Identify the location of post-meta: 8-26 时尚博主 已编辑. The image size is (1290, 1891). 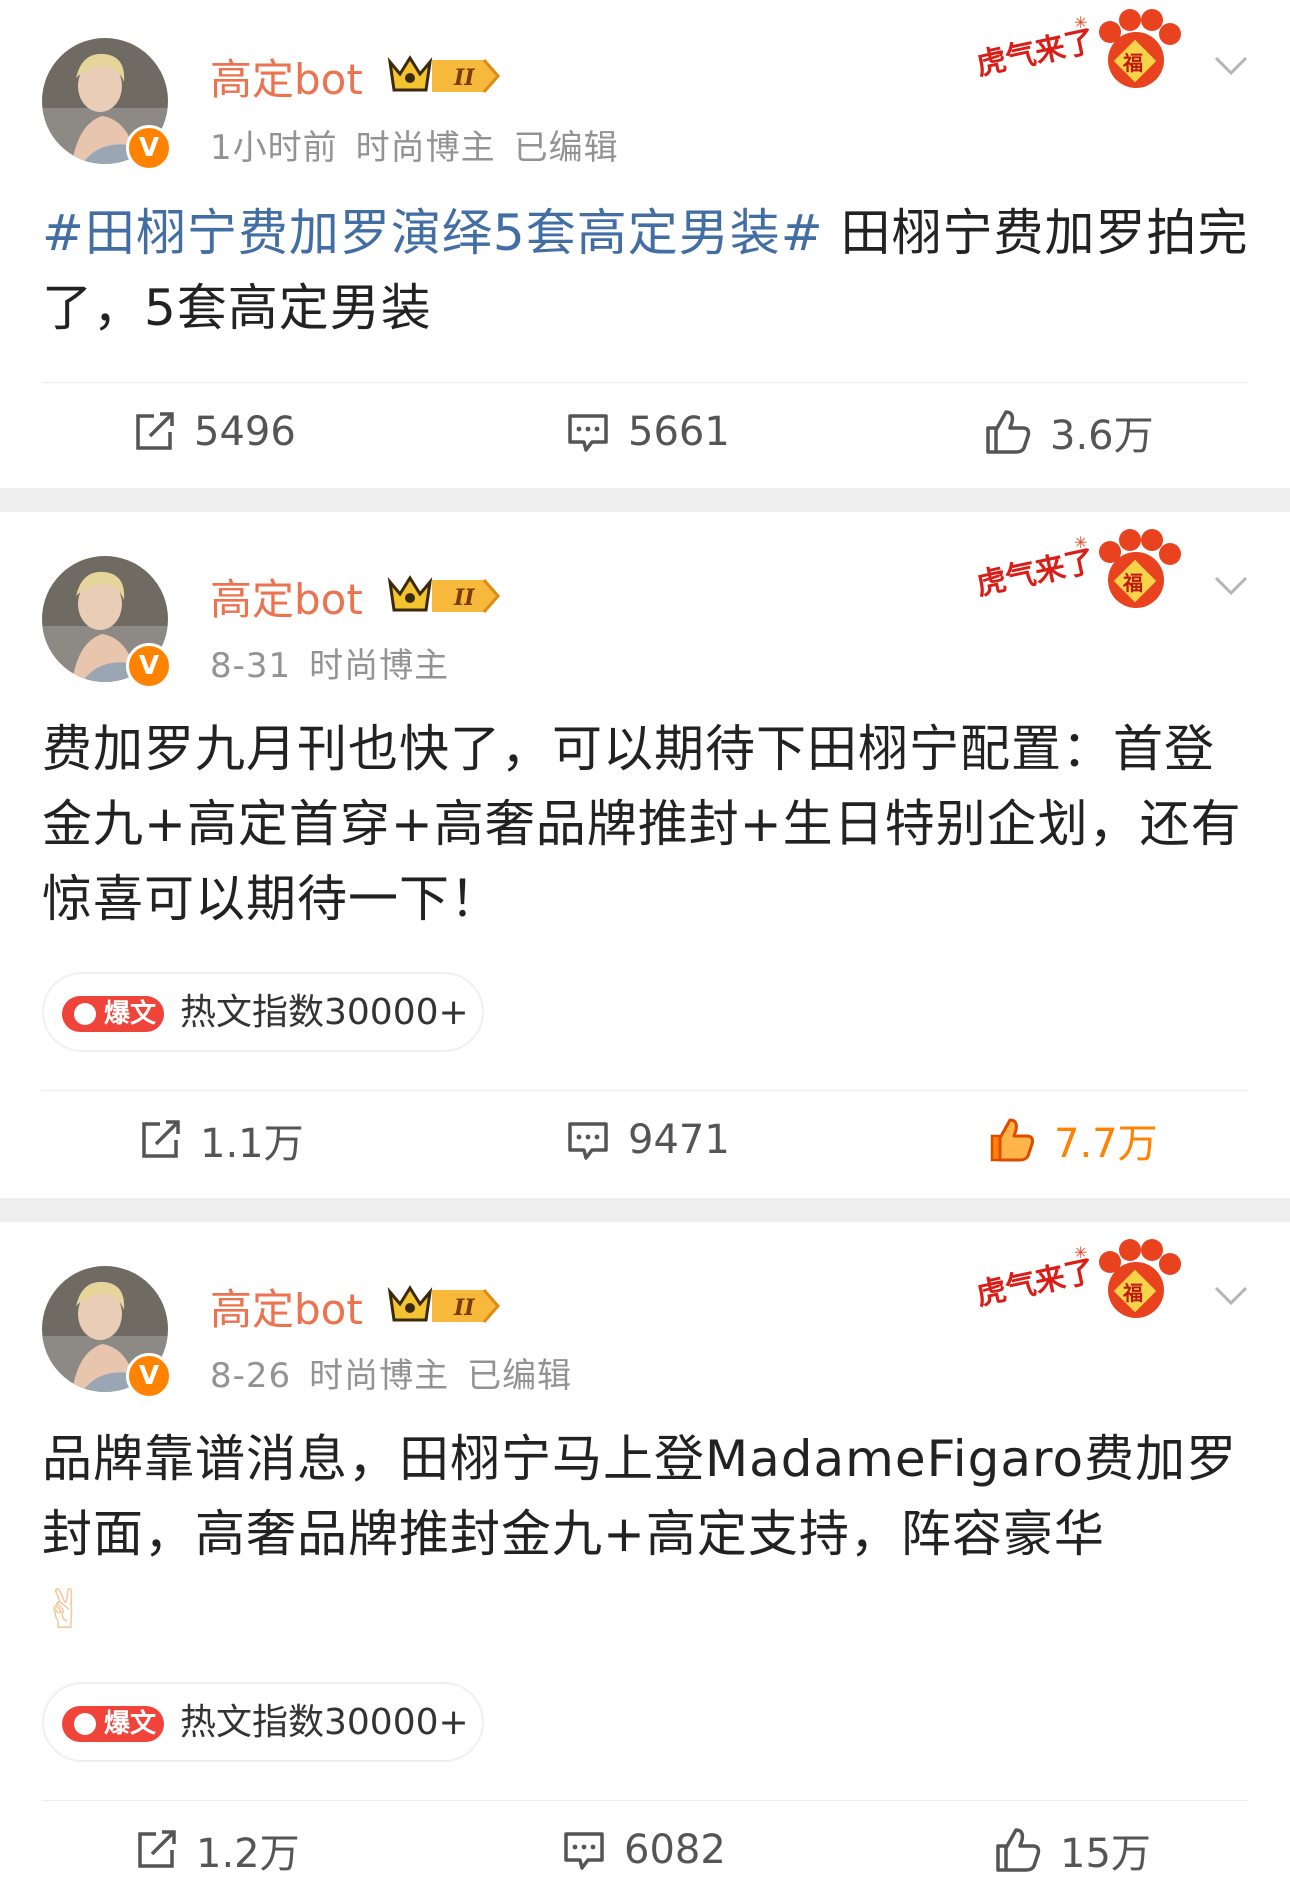
(400, 1372).